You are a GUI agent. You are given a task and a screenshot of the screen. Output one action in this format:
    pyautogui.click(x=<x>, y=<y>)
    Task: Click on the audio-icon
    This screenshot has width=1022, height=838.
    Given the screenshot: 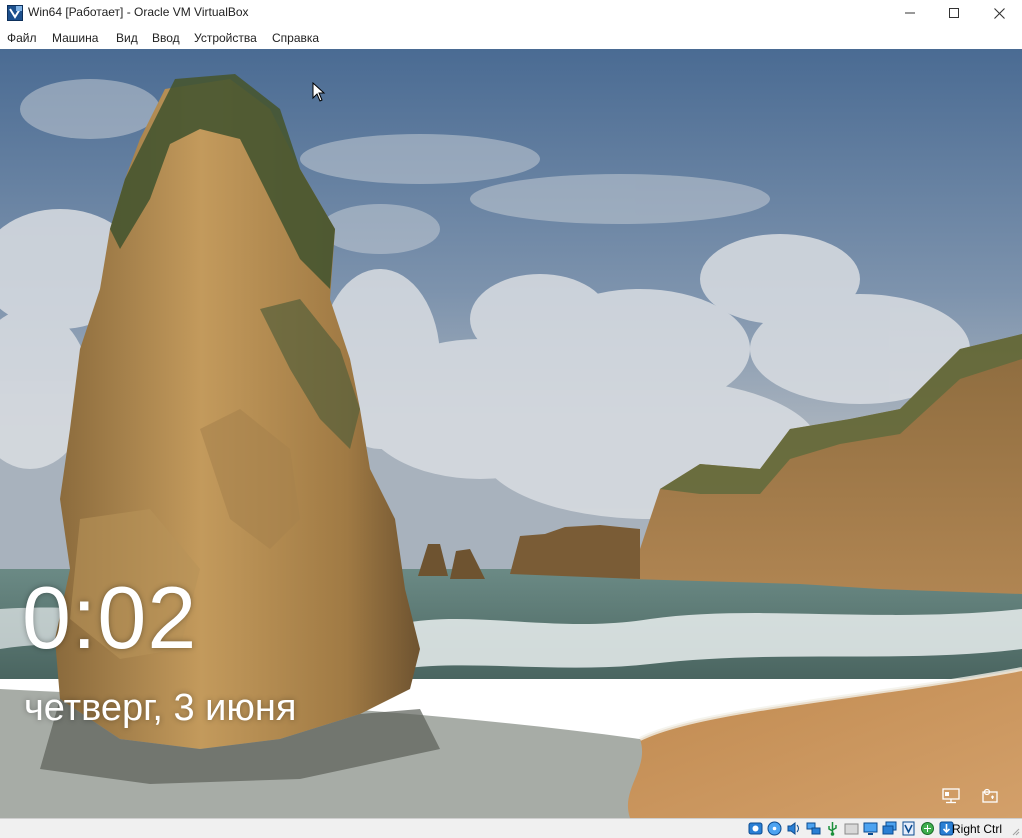 What is the action you would take?
    pyautogui.click(x=793, y=828)
    